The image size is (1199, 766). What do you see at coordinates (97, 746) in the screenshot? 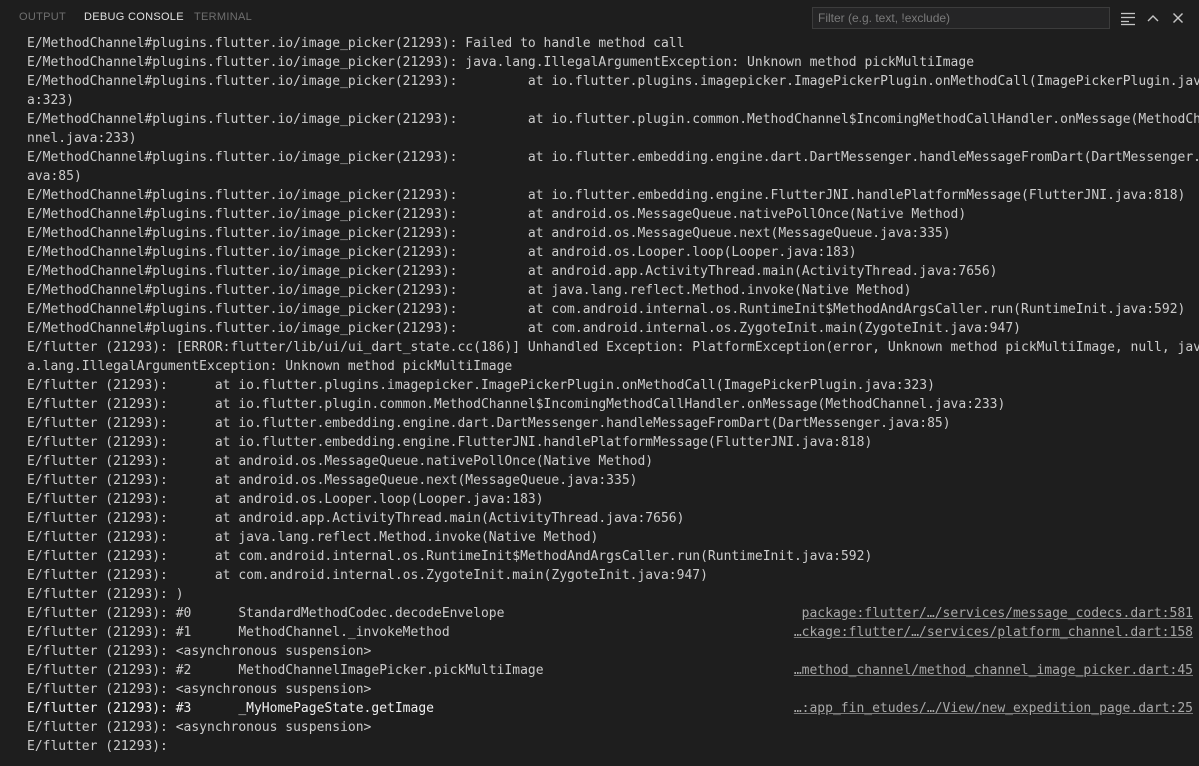
I see `console-line-text: E/flutter (21293):` at bounding box center [97, 746].